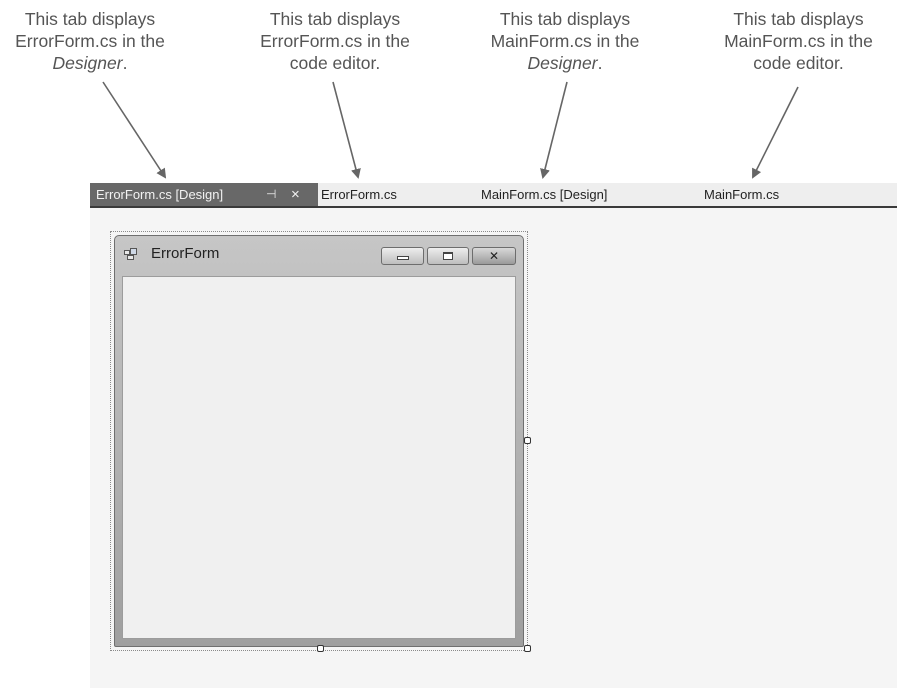 The height and width of the screenshot is (688, 897). I want to click on resize-handle-corner, so click(527, 648).